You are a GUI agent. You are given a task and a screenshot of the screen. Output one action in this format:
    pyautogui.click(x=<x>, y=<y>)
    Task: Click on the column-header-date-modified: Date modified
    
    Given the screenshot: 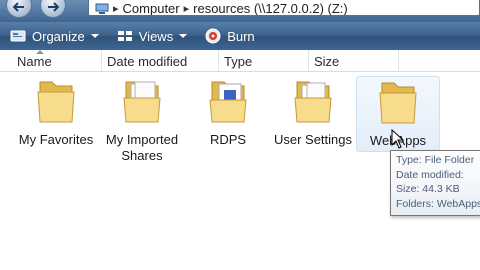 What is the action you would take?
    pyautogui.click(x=160, y=61)
    